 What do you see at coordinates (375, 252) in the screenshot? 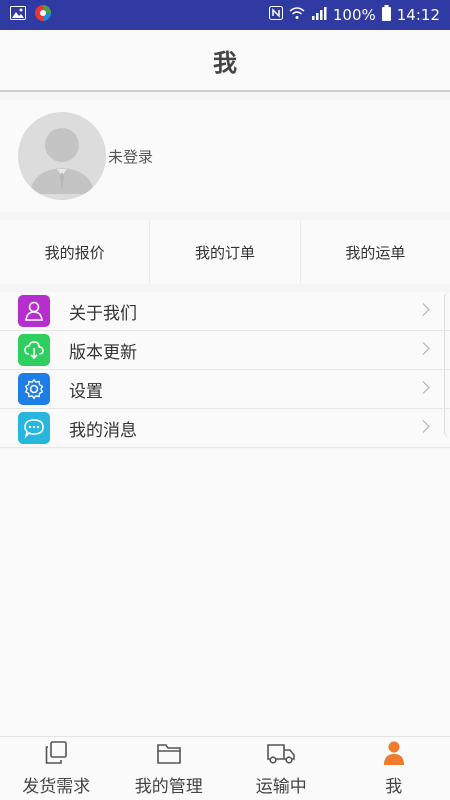
I see `my-waybills-button: 我的运单` at bounding box center [375, 252].